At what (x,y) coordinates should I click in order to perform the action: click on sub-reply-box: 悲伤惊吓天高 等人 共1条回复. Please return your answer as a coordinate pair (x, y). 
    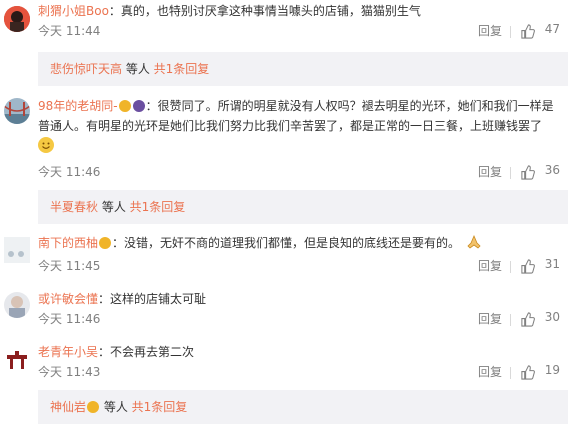
    Looking at the image, I should click on (303, 69).